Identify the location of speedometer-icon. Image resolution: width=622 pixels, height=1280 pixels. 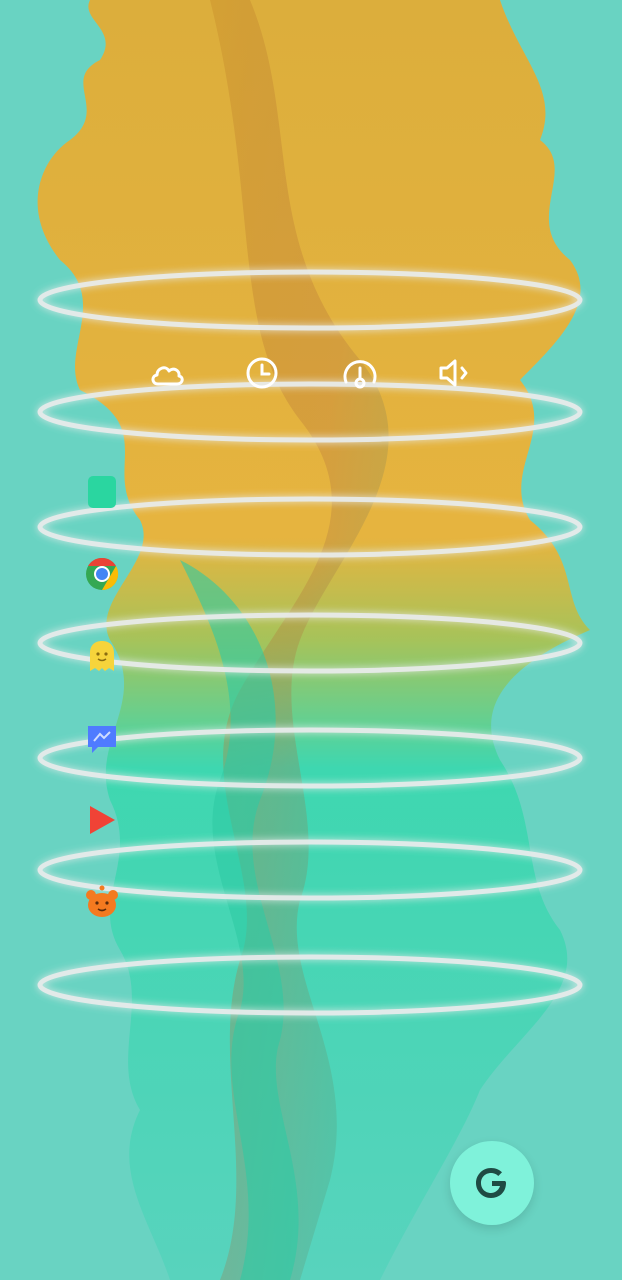
(360, 374).